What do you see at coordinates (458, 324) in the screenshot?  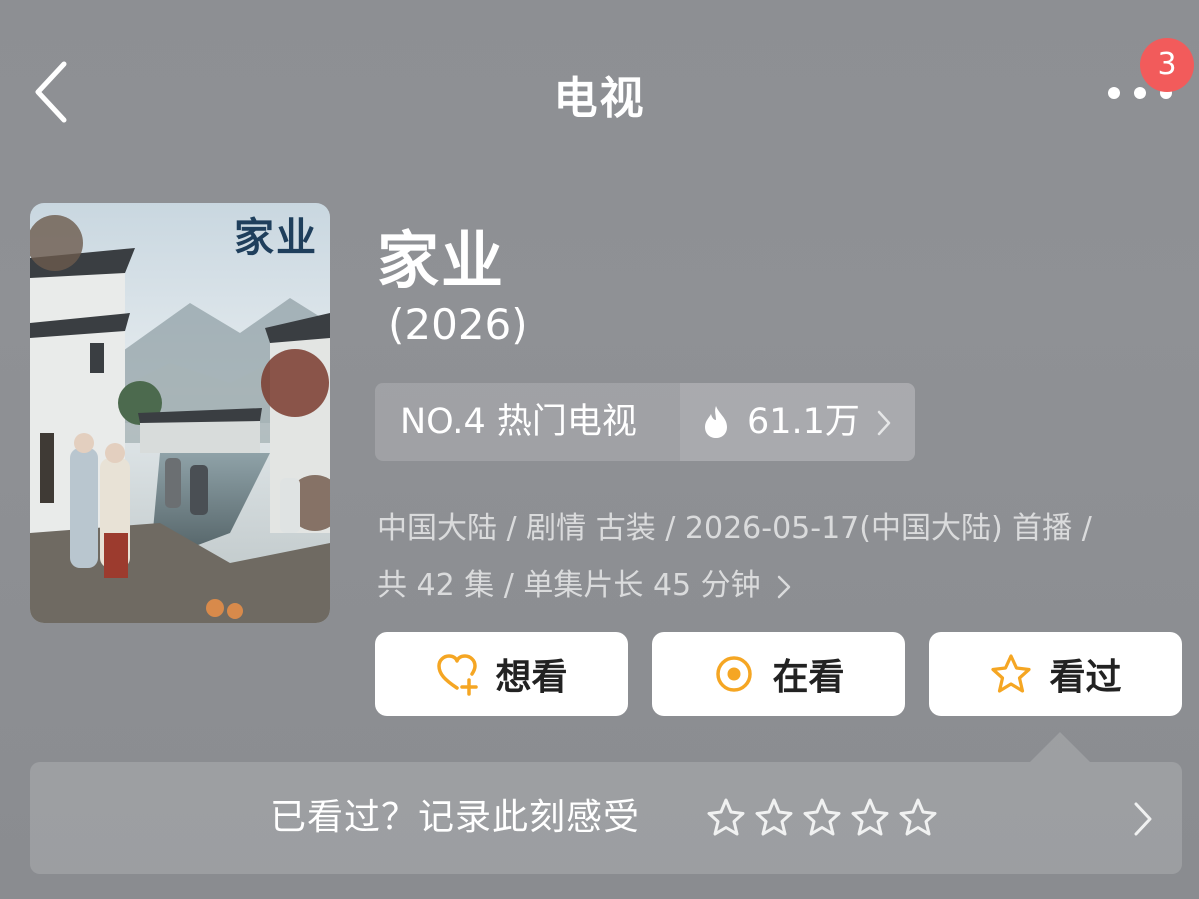 I see `show-year: (2026)` at bounding box center [458, 324].